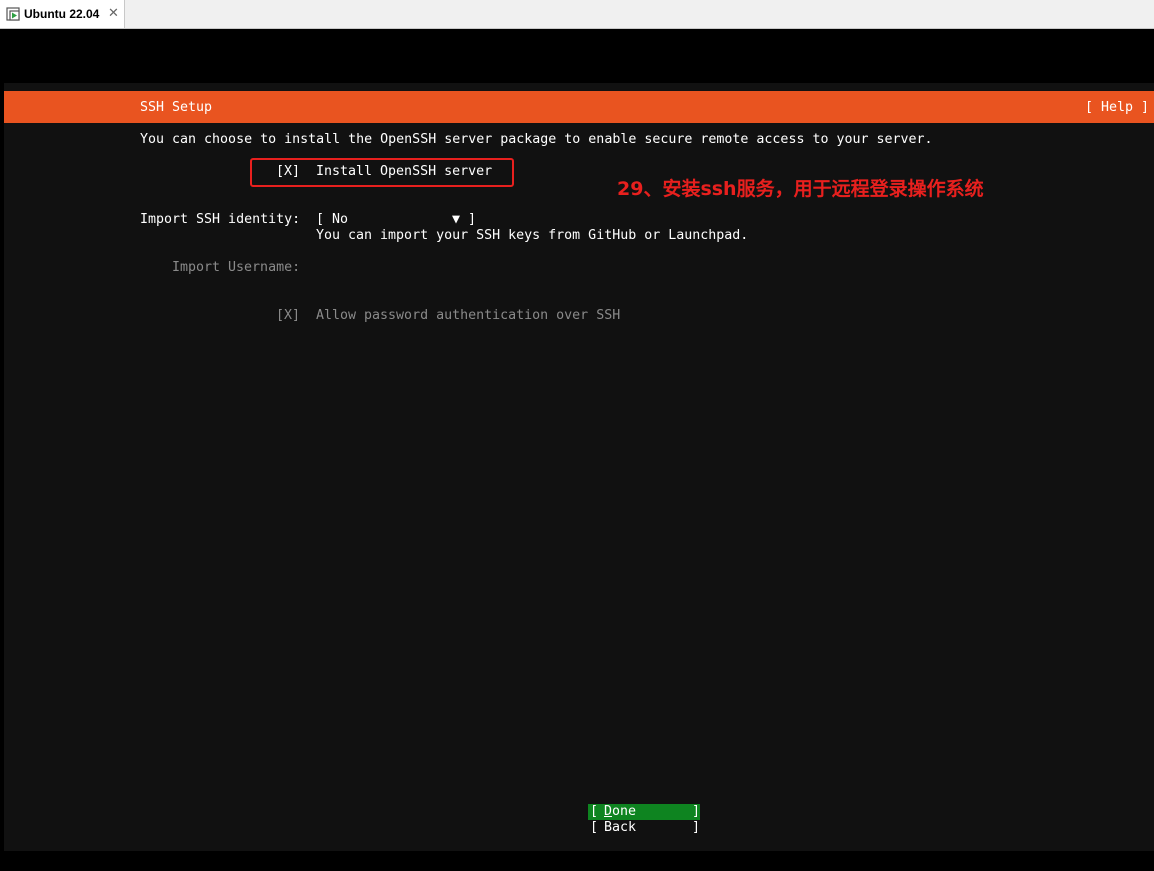  What do you see at coordinates (696, 828) in the screenshot?
I see `back-close-bracket: ]` at bounding box center [696, 828].